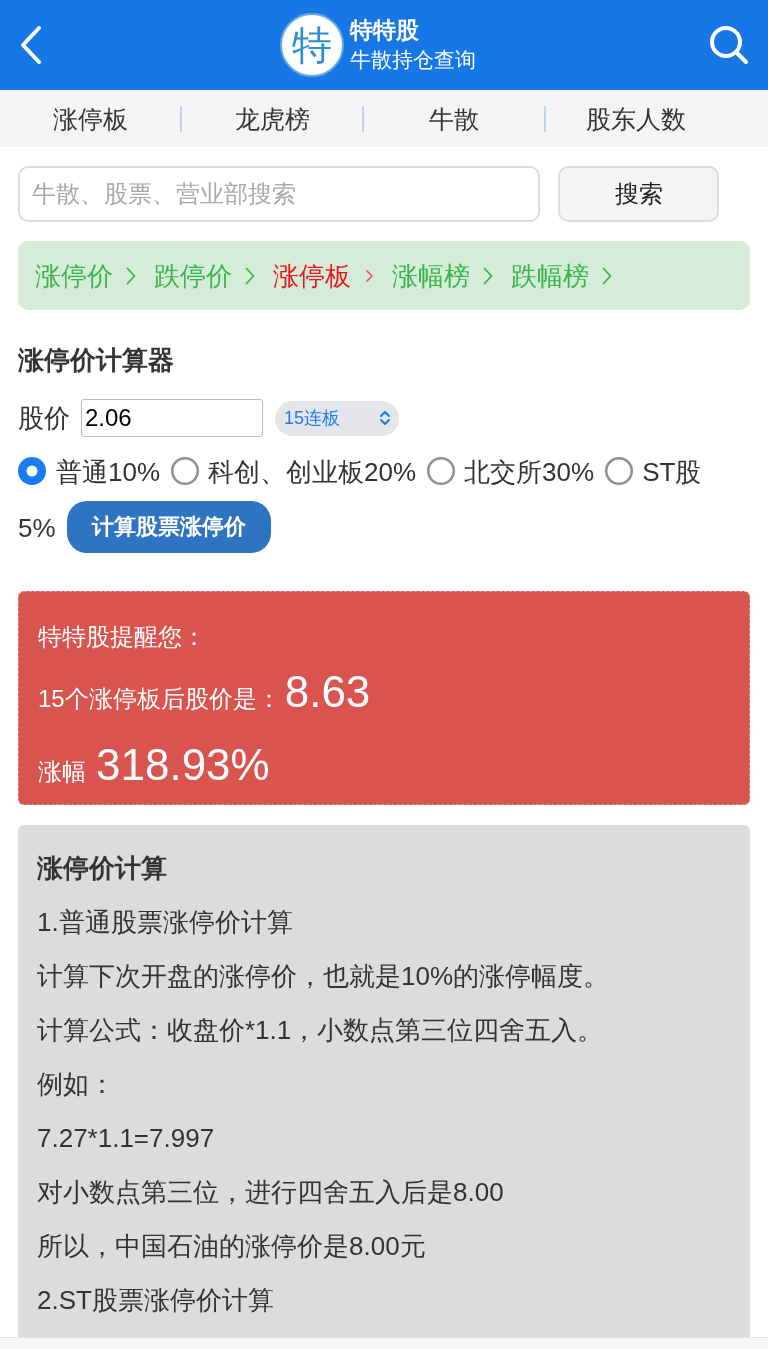  What do you see at coordinates (168, 527) in the screenshot?
I see `calculate-button: 计算股票涨停价` at bounding box center [168, 527].